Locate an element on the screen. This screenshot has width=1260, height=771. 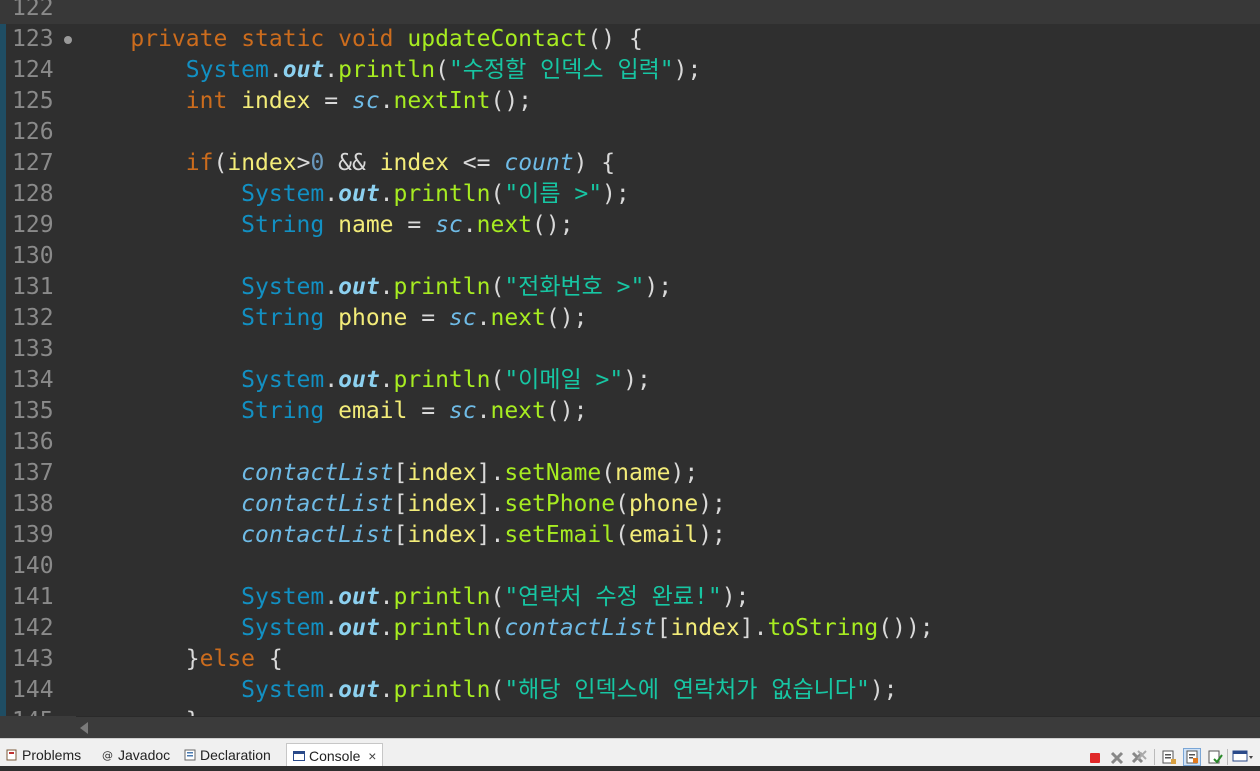
code-token: (); is located at coordinates (566, 411).